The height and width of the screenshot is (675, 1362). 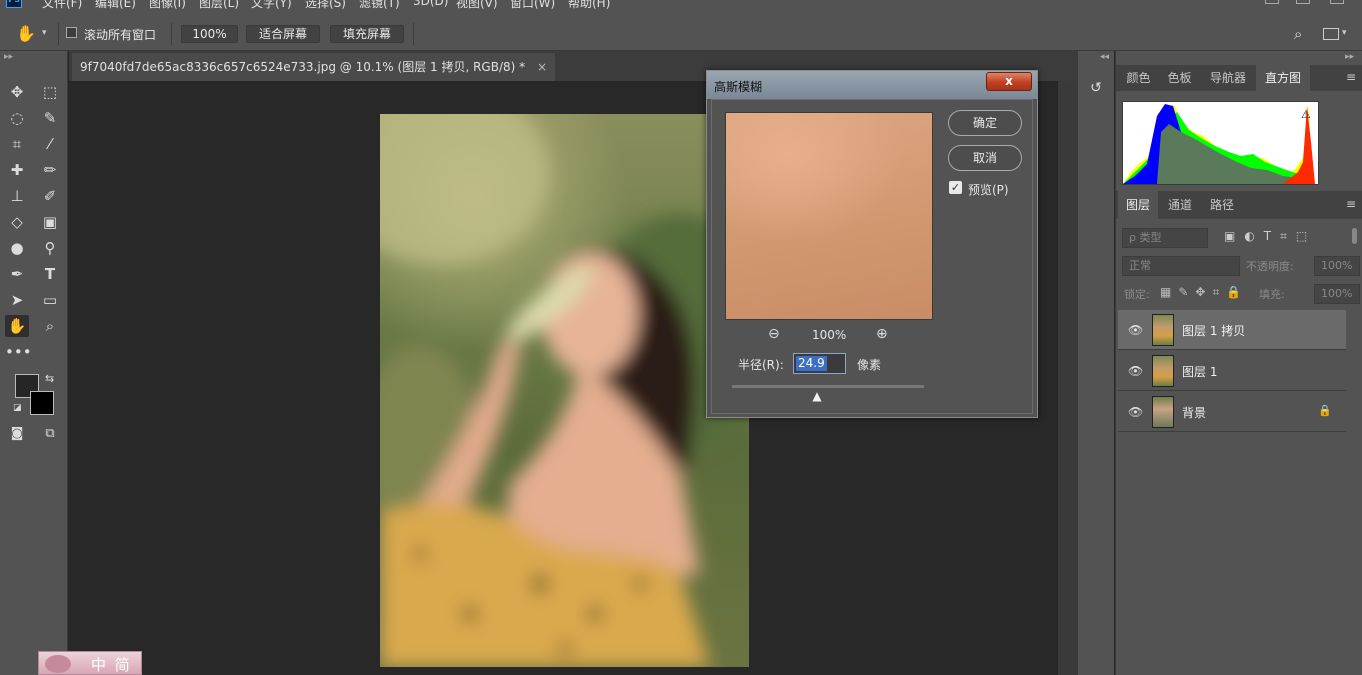 I want to click on maximize-window-button, so click(x=1303, y=2).